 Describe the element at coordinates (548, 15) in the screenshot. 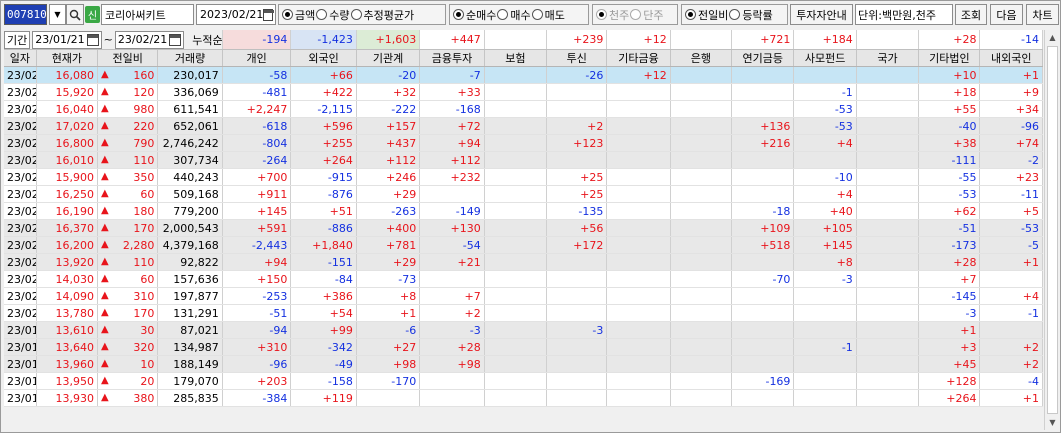

I see `radio-sell: 매도` at that location.